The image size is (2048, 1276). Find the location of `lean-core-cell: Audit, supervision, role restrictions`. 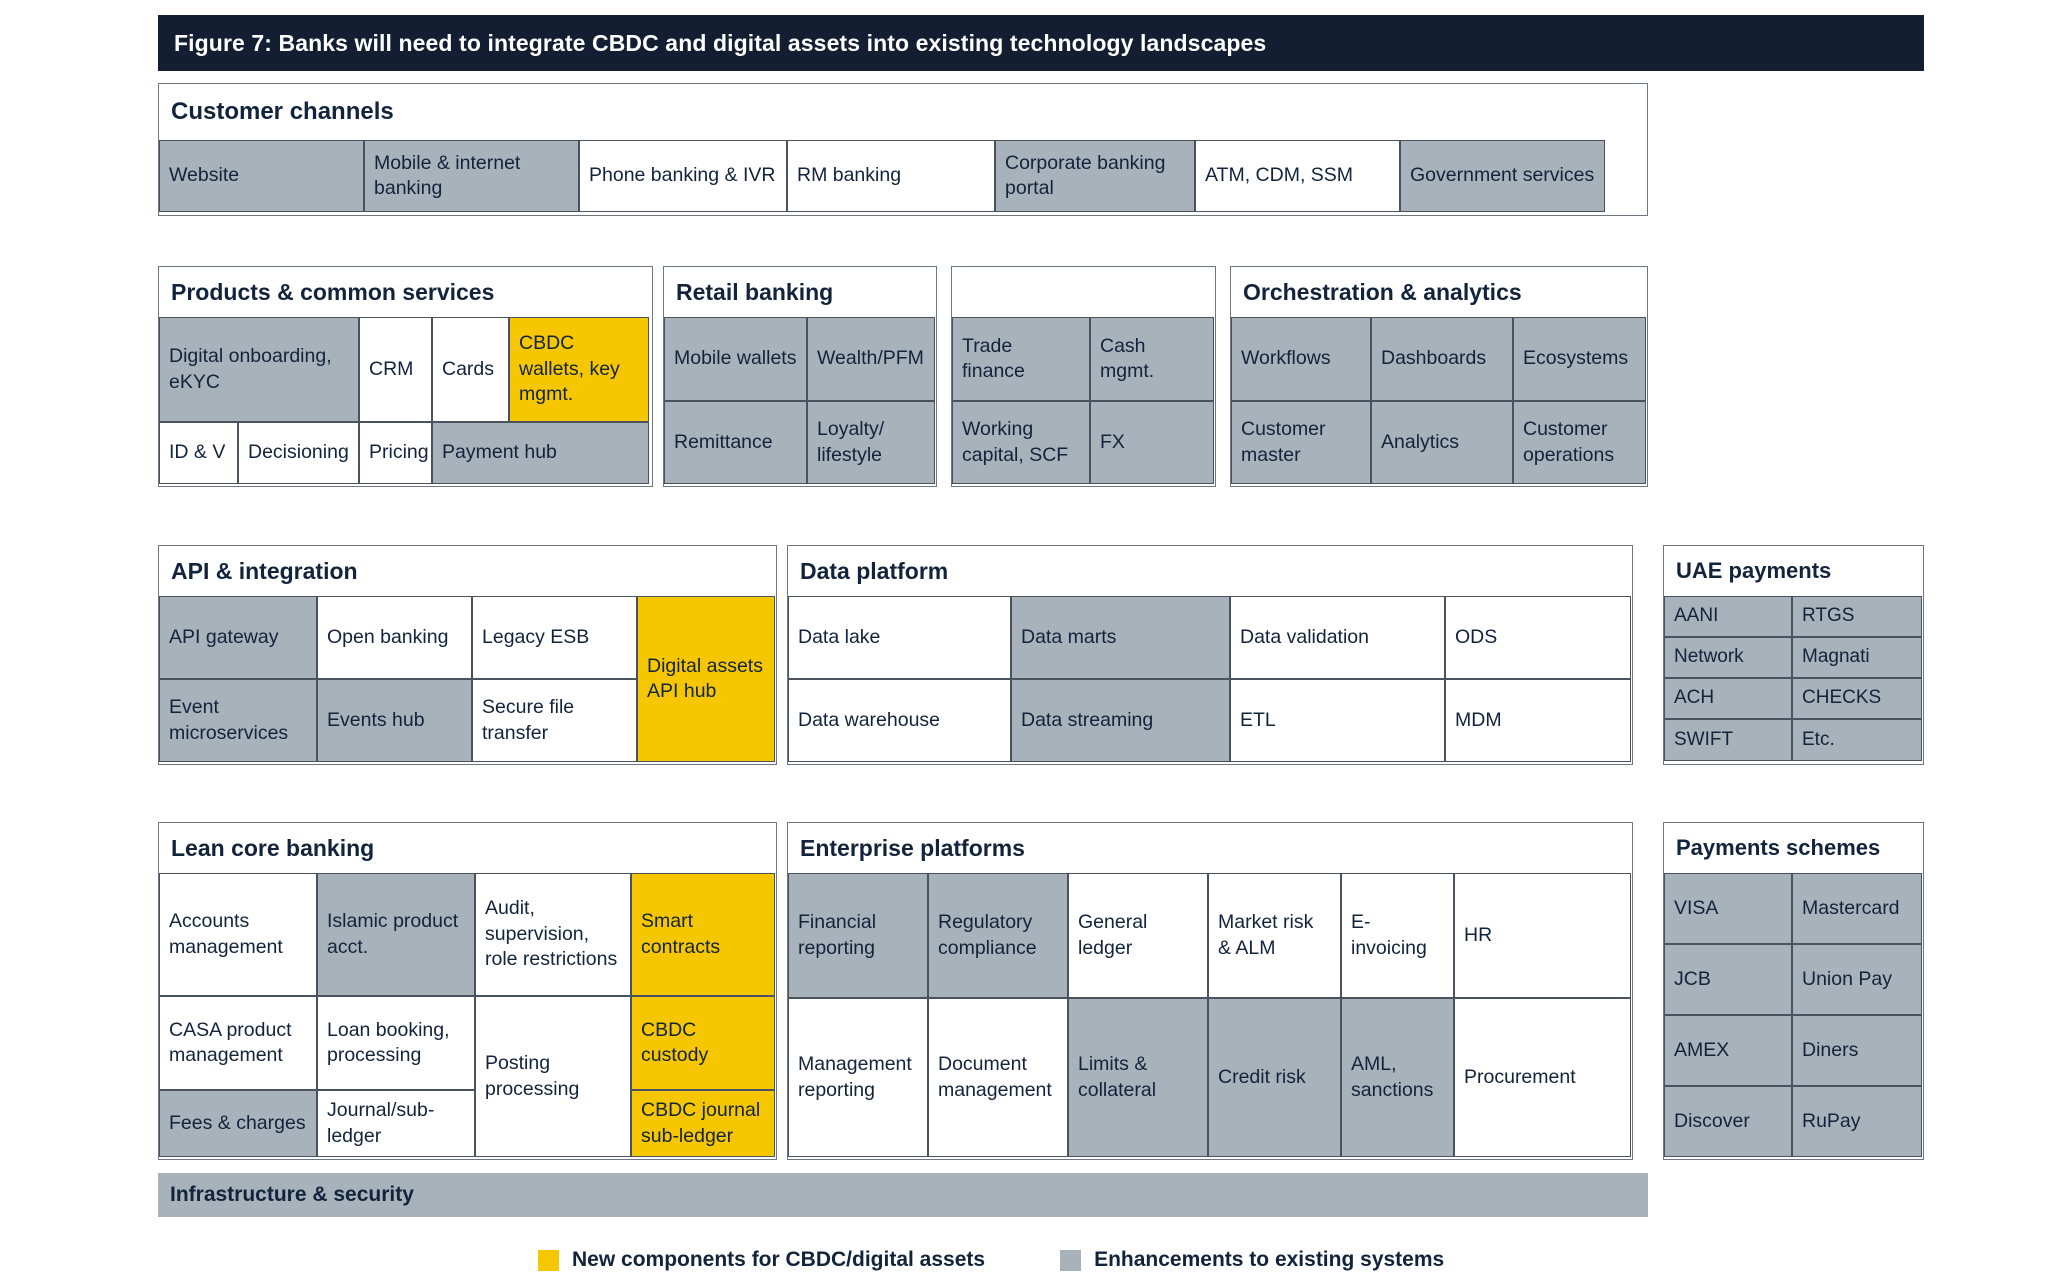

lean-core-cell: Audit, supervision, role restrictions is located at coordinates (553, 934).